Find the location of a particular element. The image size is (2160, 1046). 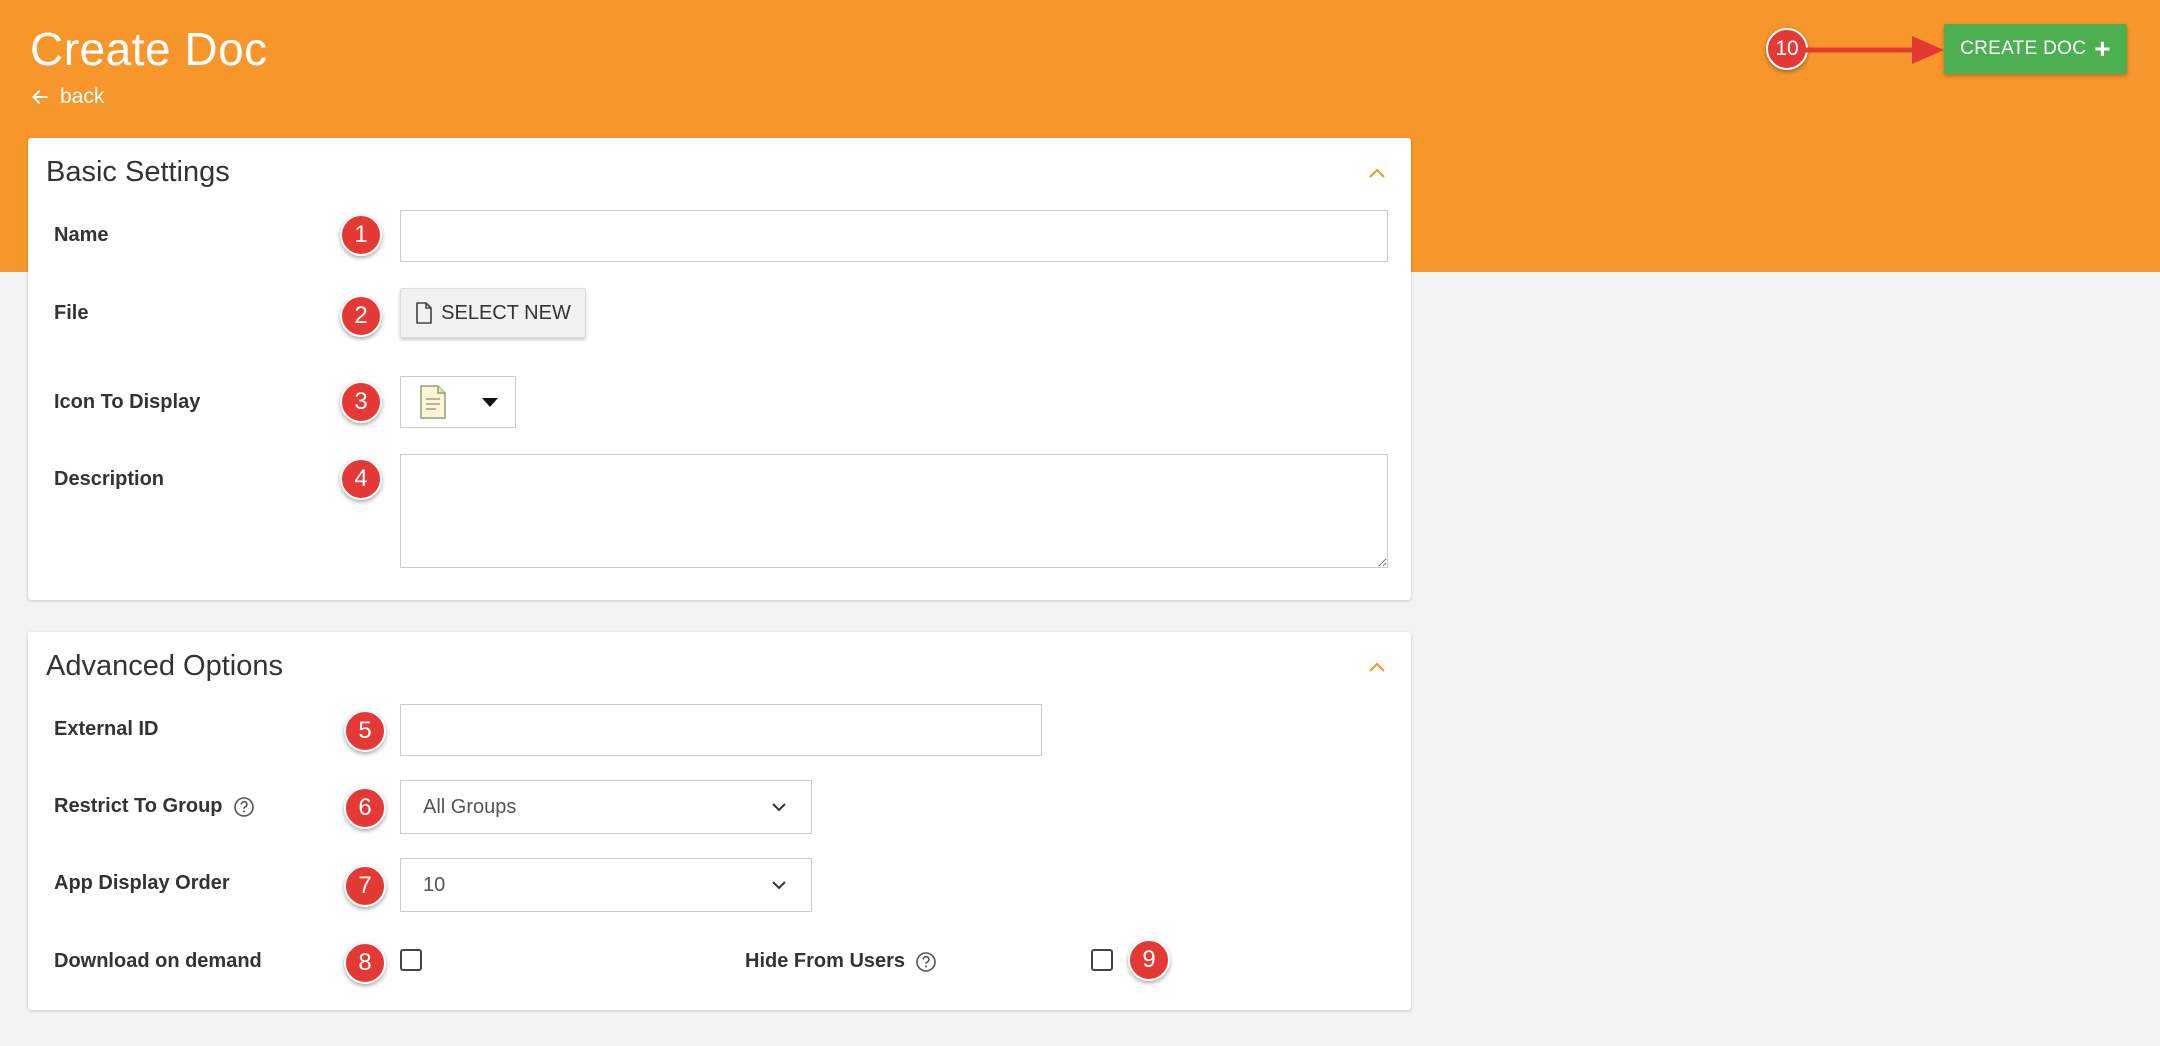

select-new-button: SELECT NEW is located at coordinates (493, 313).